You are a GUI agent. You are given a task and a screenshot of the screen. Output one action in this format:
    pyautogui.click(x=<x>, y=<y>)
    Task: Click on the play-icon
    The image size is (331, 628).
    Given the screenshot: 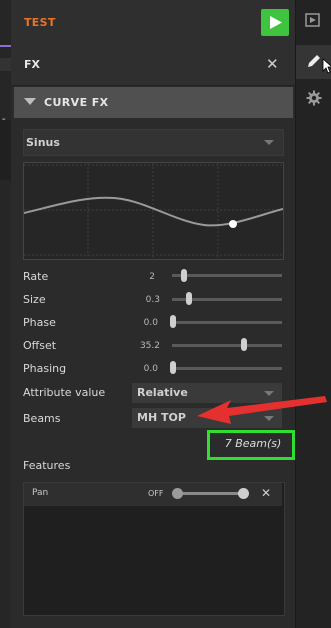 What is the action you would take?
    pyautogui.click(x=276, y=22)
    